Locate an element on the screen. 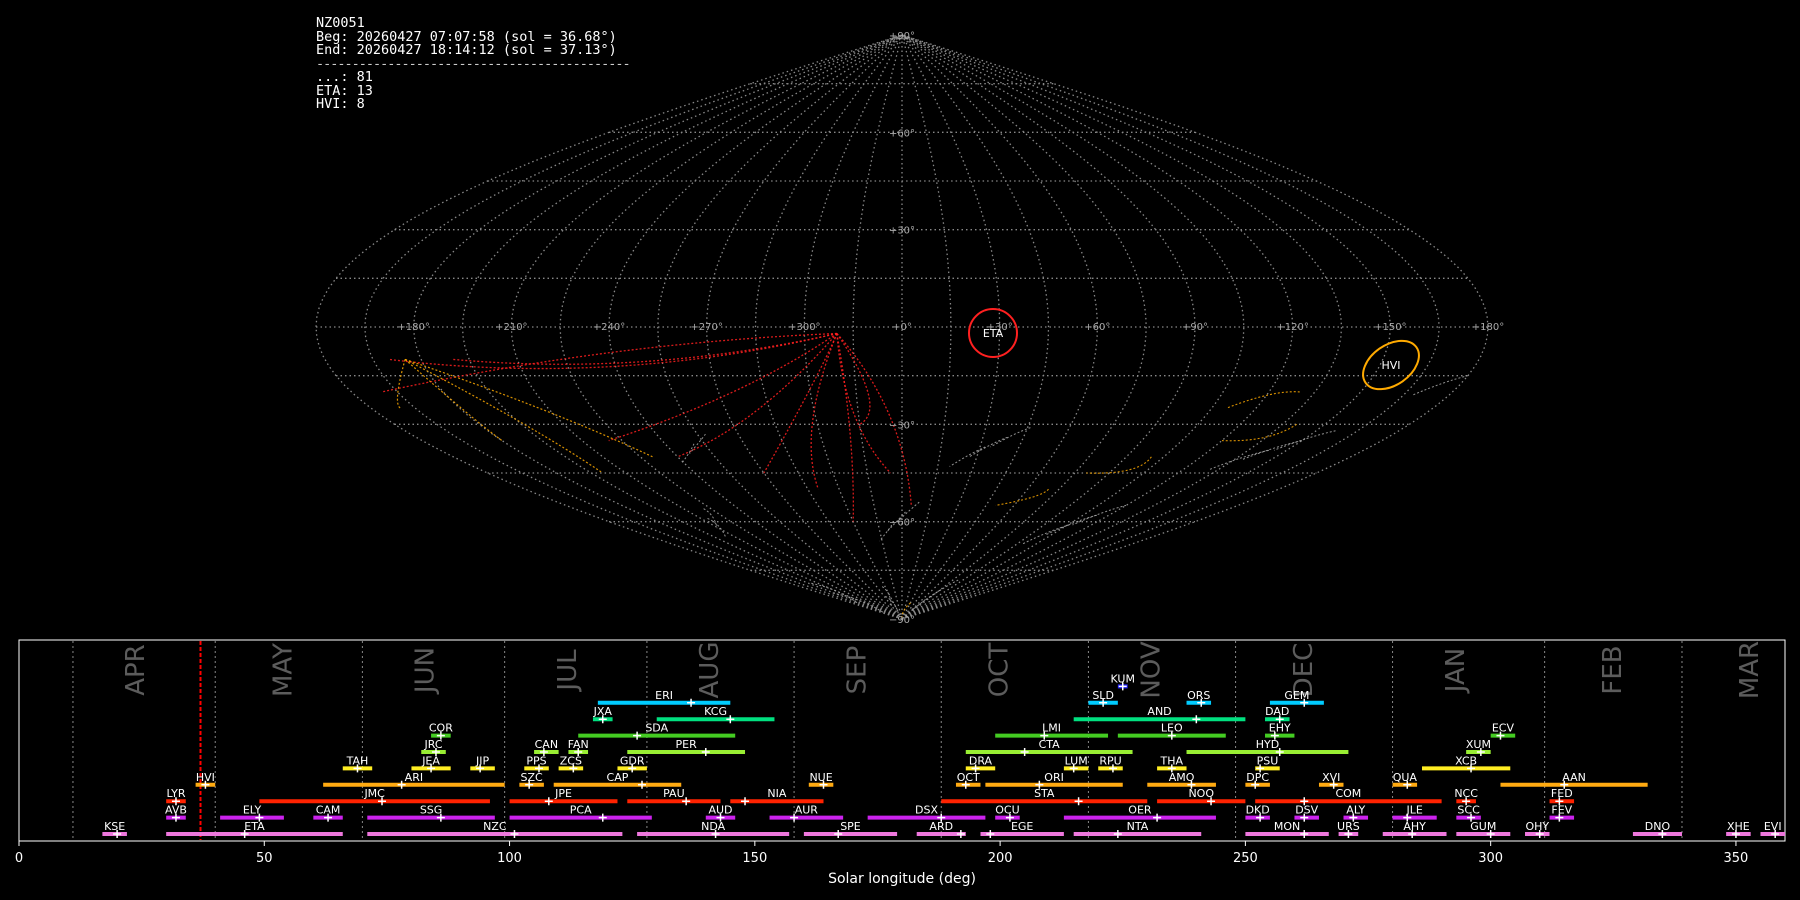  shower-label: ZCS is located at coordinates (571, 760).